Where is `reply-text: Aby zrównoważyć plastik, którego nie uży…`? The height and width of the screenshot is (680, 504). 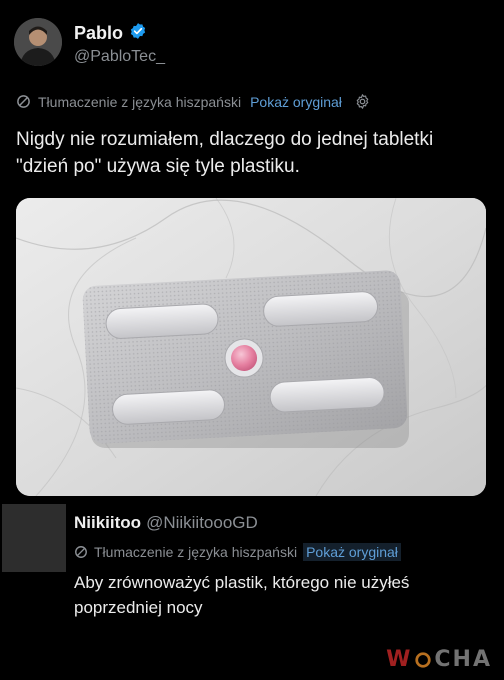 reply-text: Aby zrównoważyć plastik, którego nie uży… is located at coordinates (242, 595).